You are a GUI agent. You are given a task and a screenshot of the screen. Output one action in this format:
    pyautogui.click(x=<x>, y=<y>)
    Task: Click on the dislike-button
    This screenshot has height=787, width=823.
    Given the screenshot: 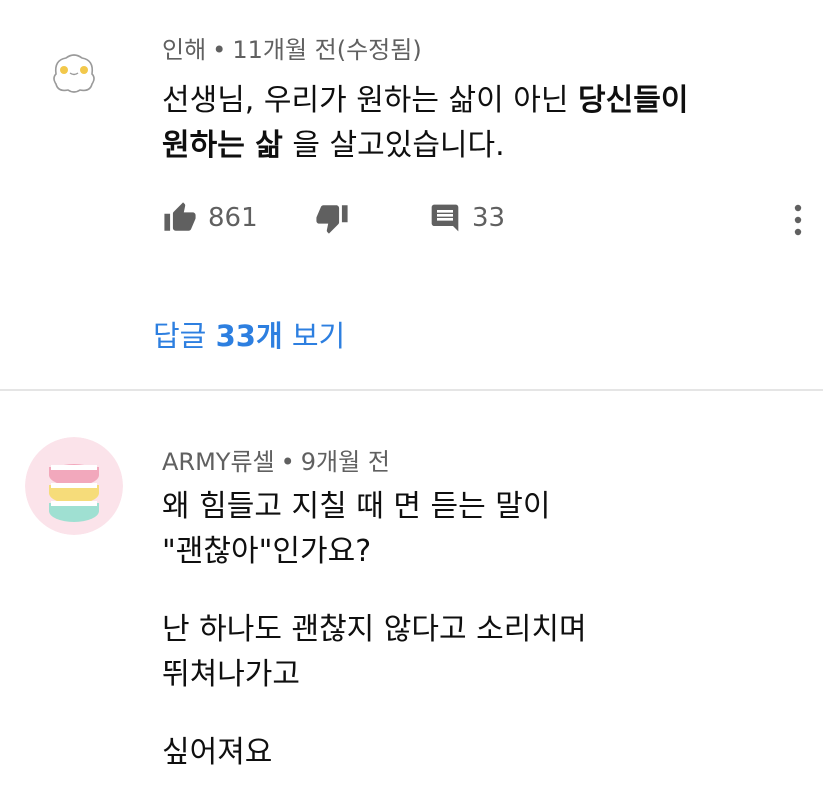 What is the action you would take?
    pyautogui.click(x=332, y=218)
    